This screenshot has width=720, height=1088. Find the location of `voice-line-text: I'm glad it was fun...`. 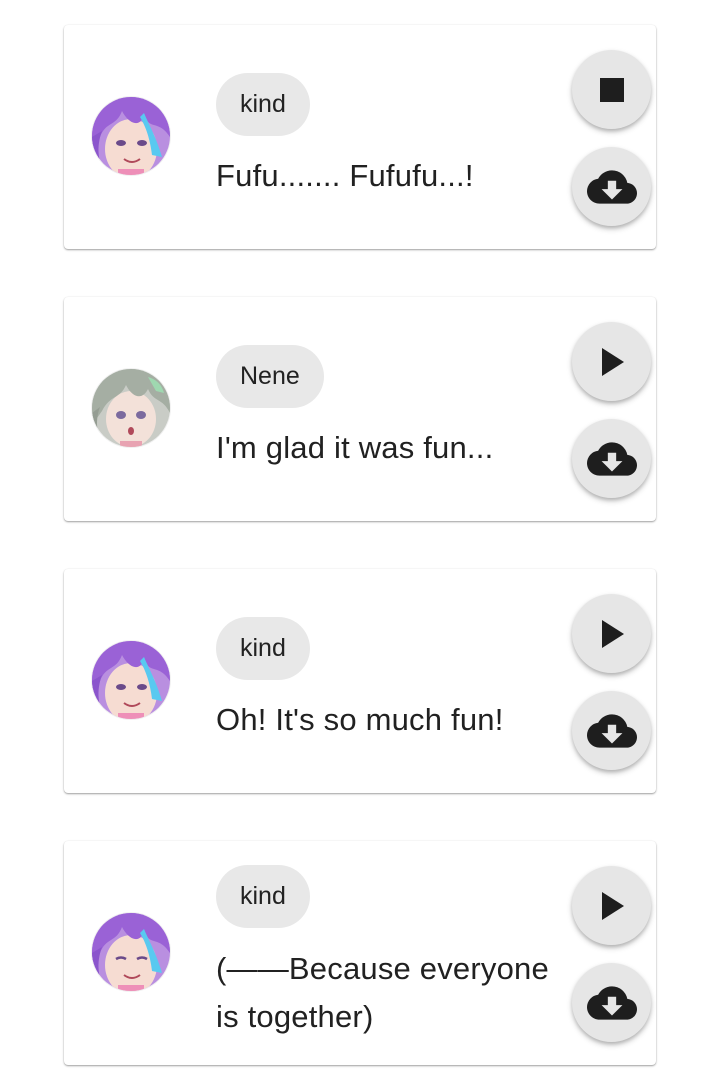

voice-line-text: I'm glad it was fun... is located at coordinates (355, 447).